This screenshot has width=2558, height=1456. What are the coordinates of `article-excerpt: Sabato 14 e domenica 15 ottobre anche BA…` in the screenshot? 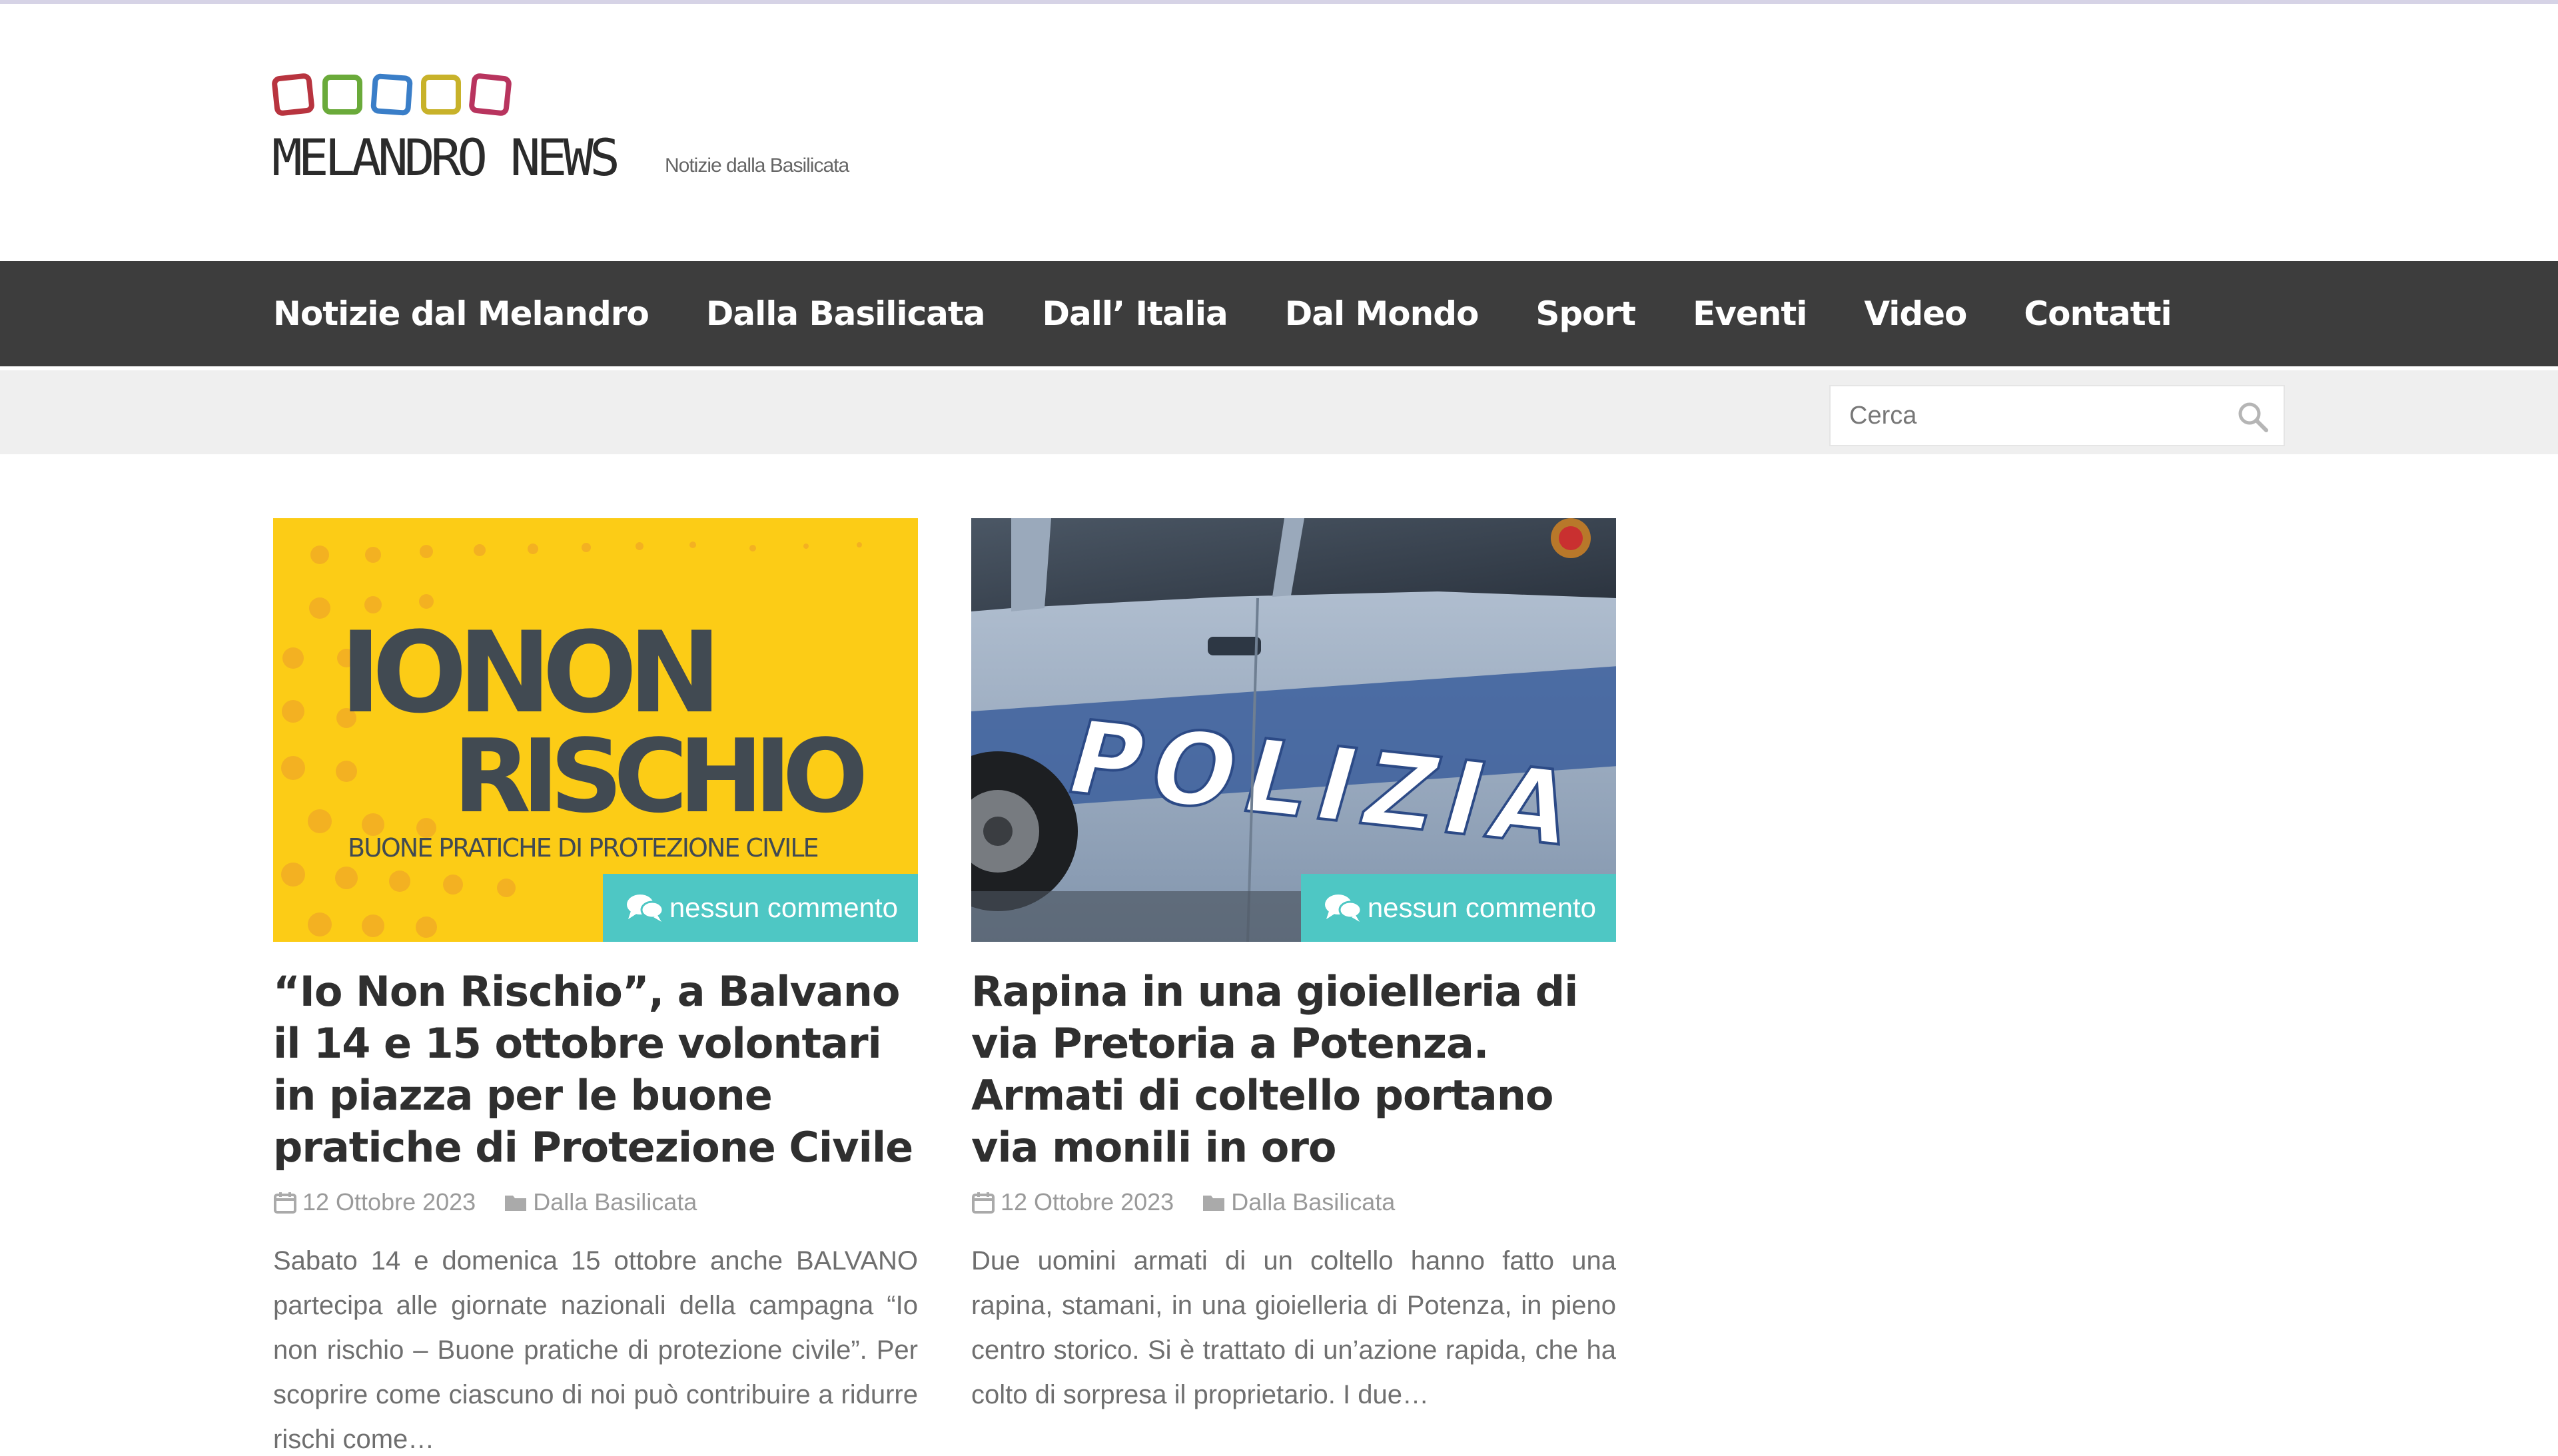 It's located at (595, 1350).